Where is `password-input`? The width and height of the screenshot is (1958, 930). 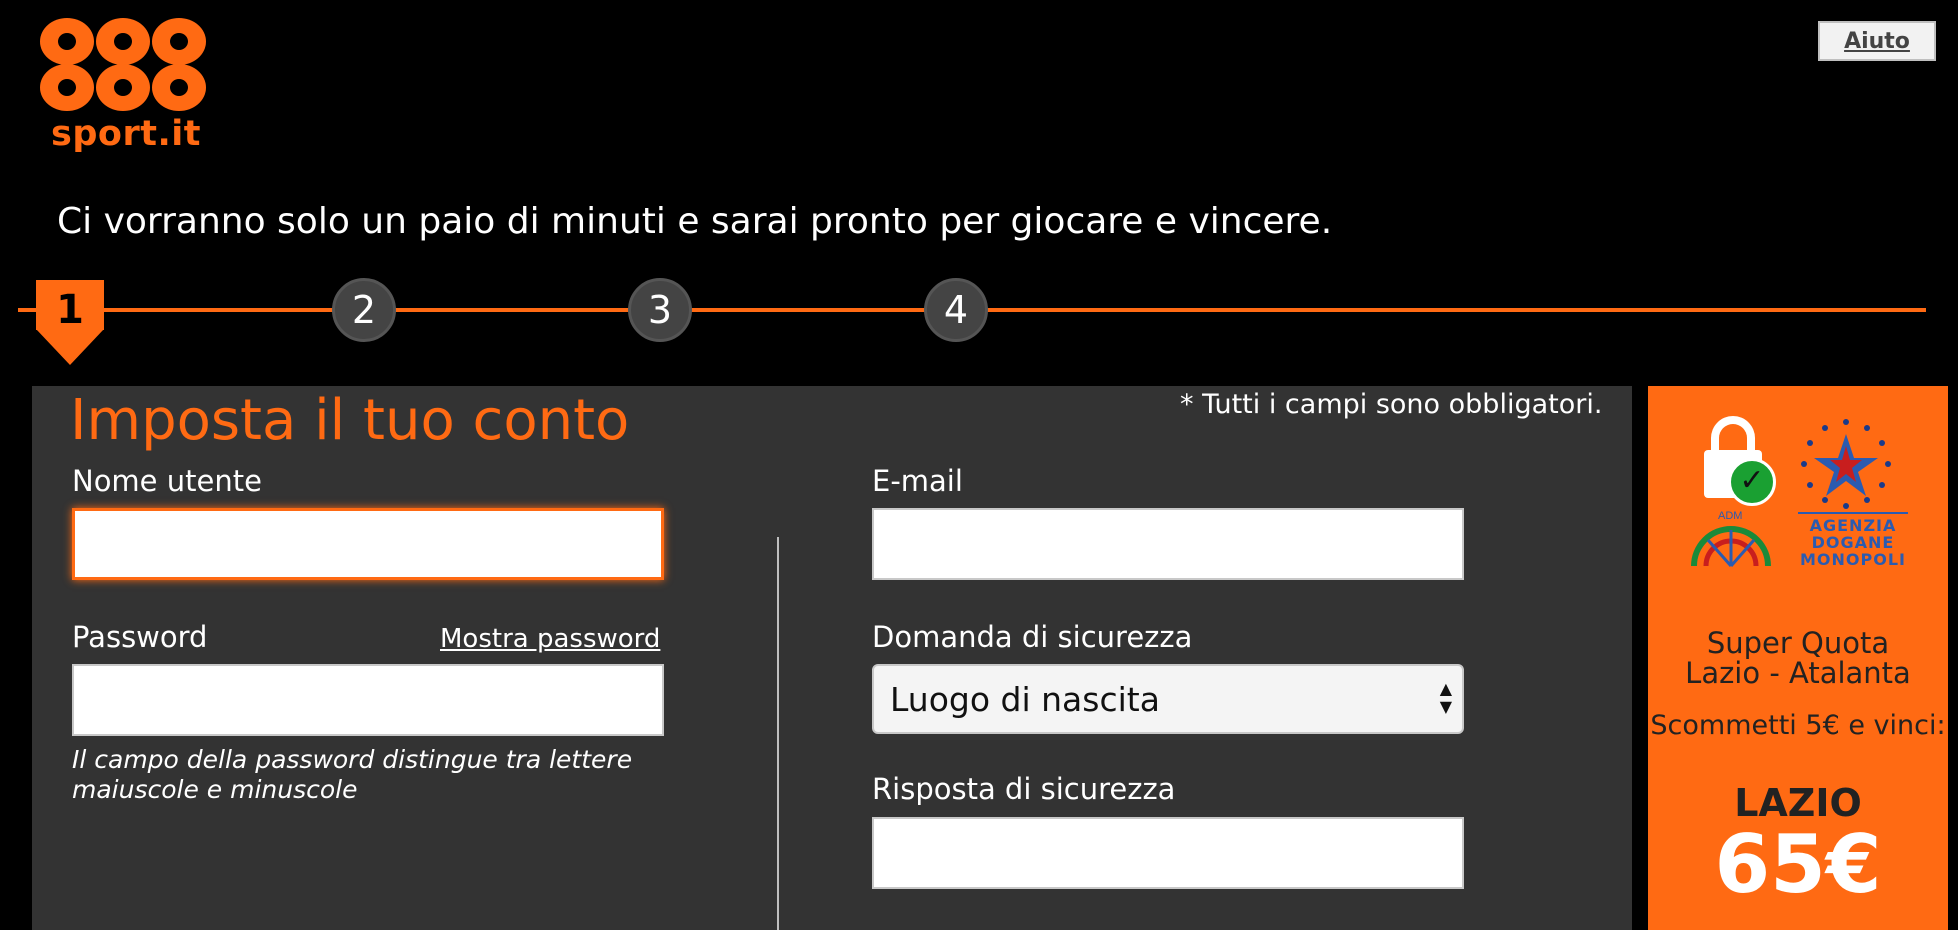
password-input is located at coordinates (368, 700).